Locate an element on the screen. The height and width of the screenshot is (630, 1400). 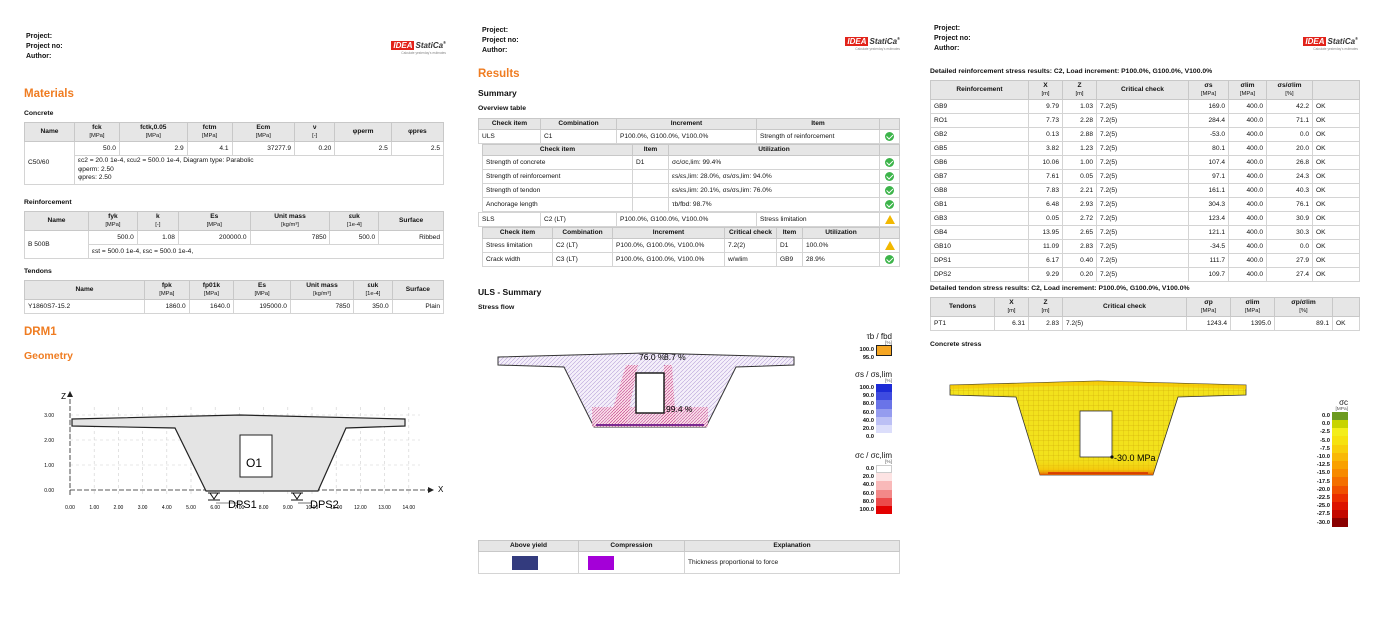
col-ecm: Ecm [MPa] is located at coordinates (263, 132).